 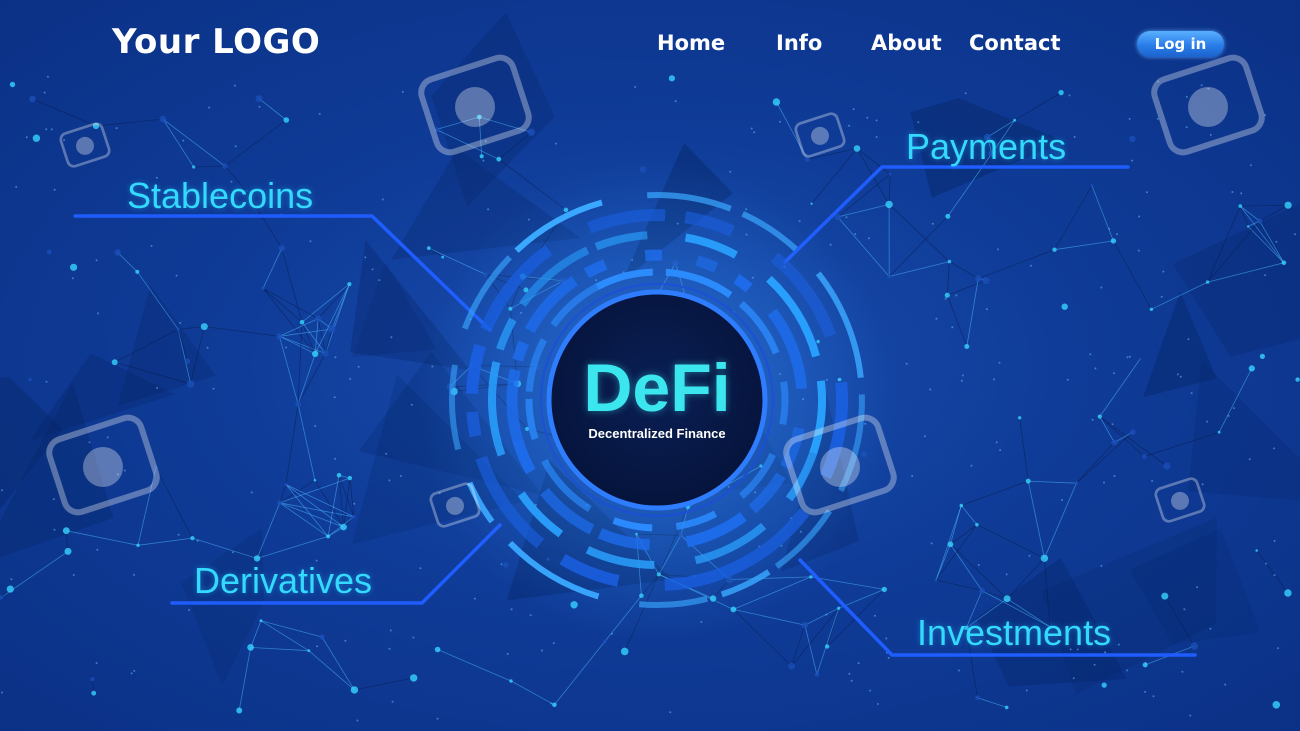 What do you see at coordinates (1015, 43) in the screenshot?
I see `nav-contact: Contact` at bounding box center [1015, 43].